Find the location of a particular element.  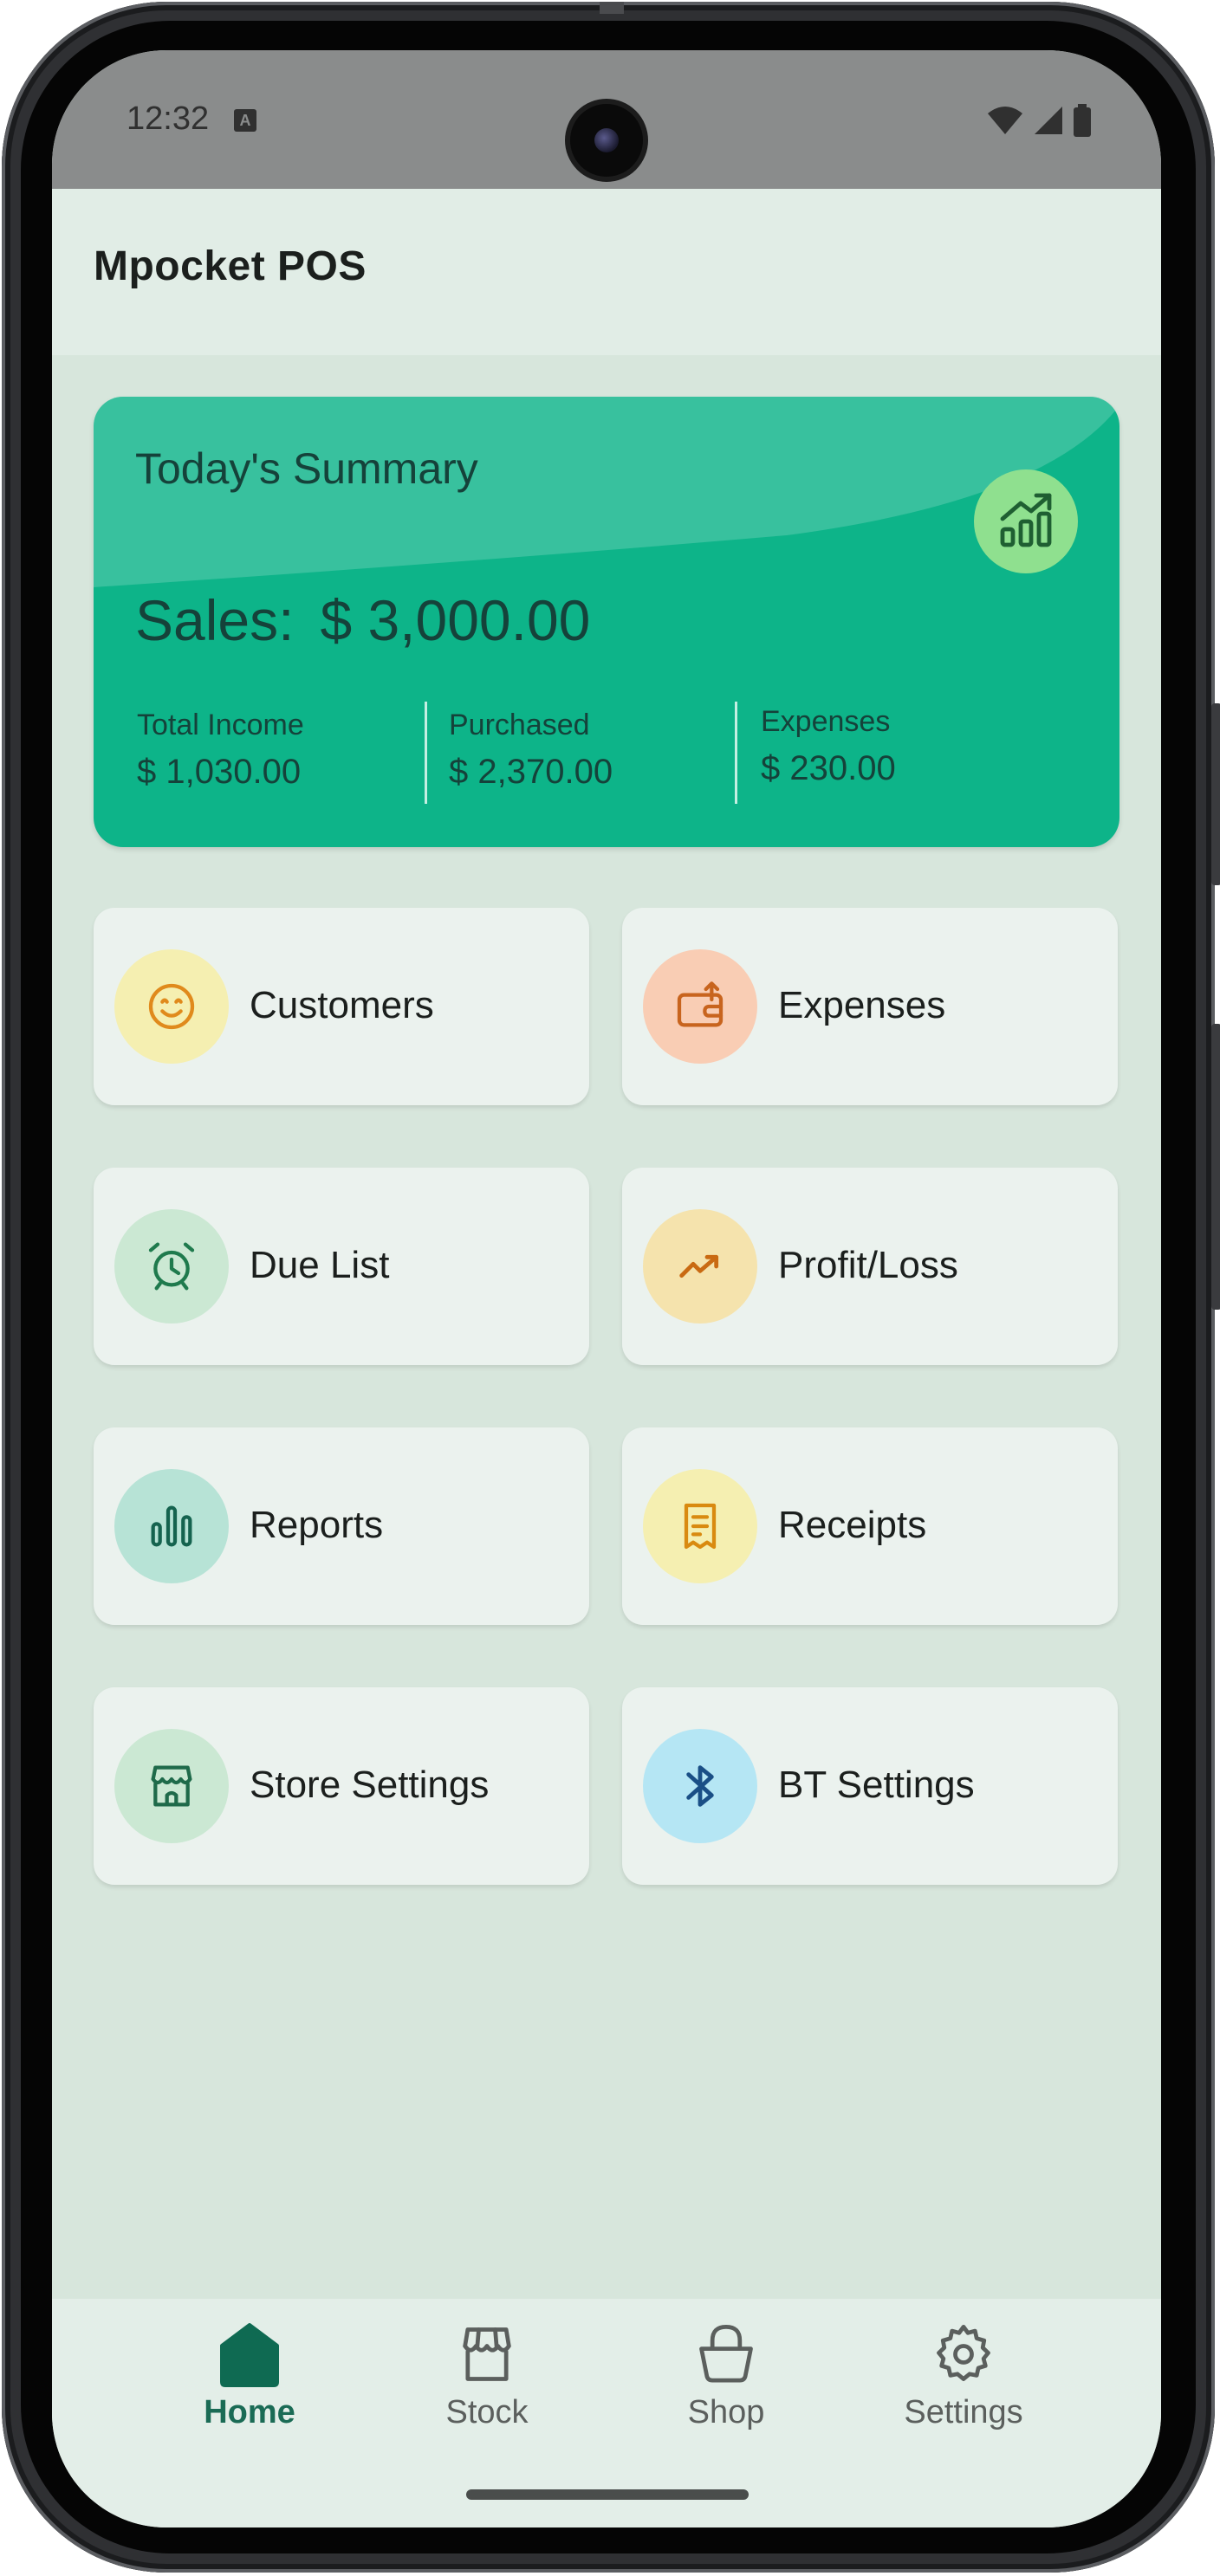

tile-label: Customers is located at coordinates (342, 1005).